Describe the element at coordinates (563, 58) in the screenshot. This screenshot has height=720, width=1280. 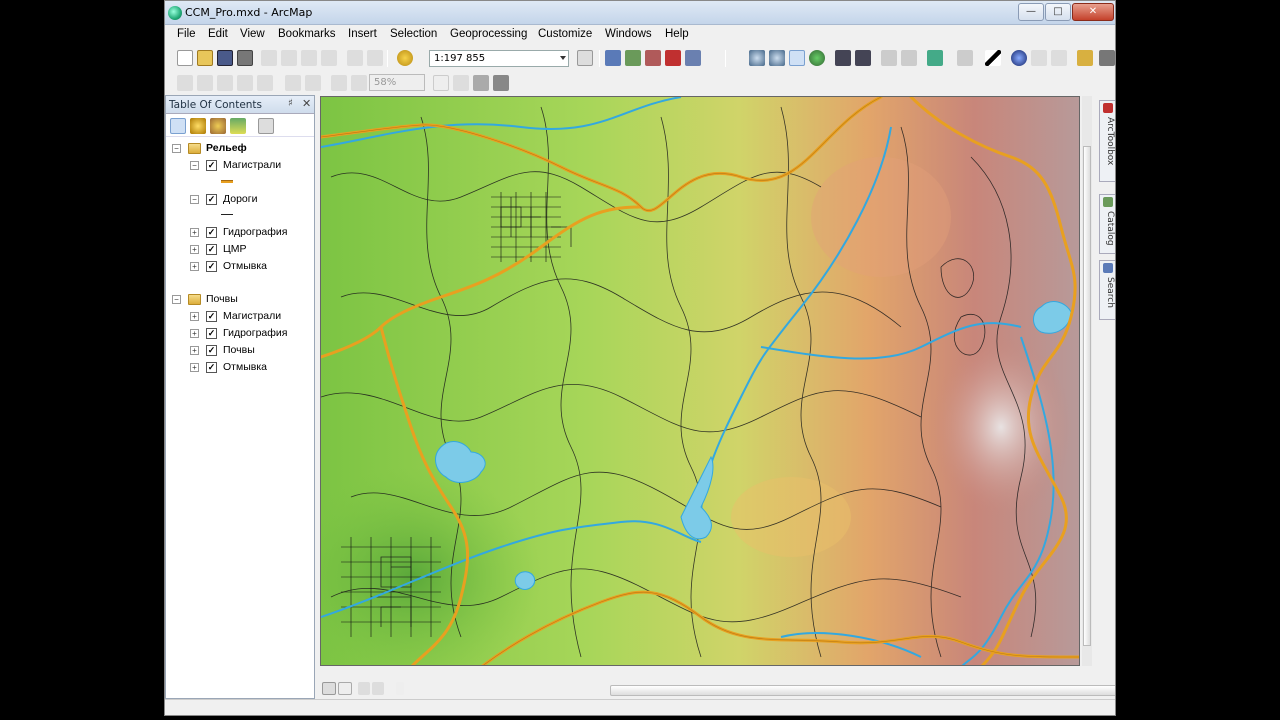
I see `chevron-down-icon` at that location.